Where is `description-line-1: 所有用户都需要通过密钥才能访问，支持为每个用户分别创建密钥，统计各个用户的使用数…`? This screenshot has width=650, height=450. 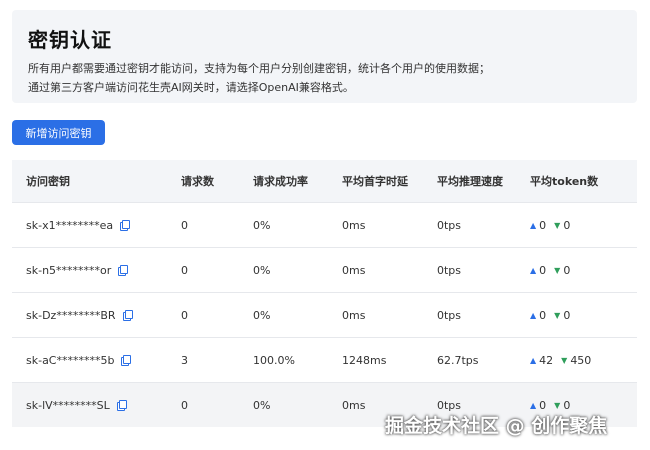 description-line-1: 所有用户都需要通过密钥才能访问，支持为每个用户分别创建密钥，统计各个用户的使用数… is located at coordinates (259, 68).